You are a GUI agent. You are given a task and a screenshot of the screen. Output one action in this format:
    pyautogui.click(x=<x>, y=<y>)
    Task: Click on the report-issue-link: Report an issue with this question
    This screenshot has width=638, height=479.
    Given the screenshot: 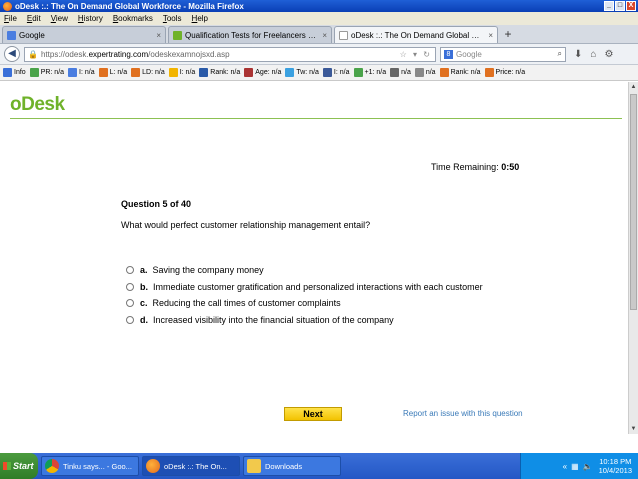 What is the action you would take?
    pyautogui.click(x=463, y=413)
    